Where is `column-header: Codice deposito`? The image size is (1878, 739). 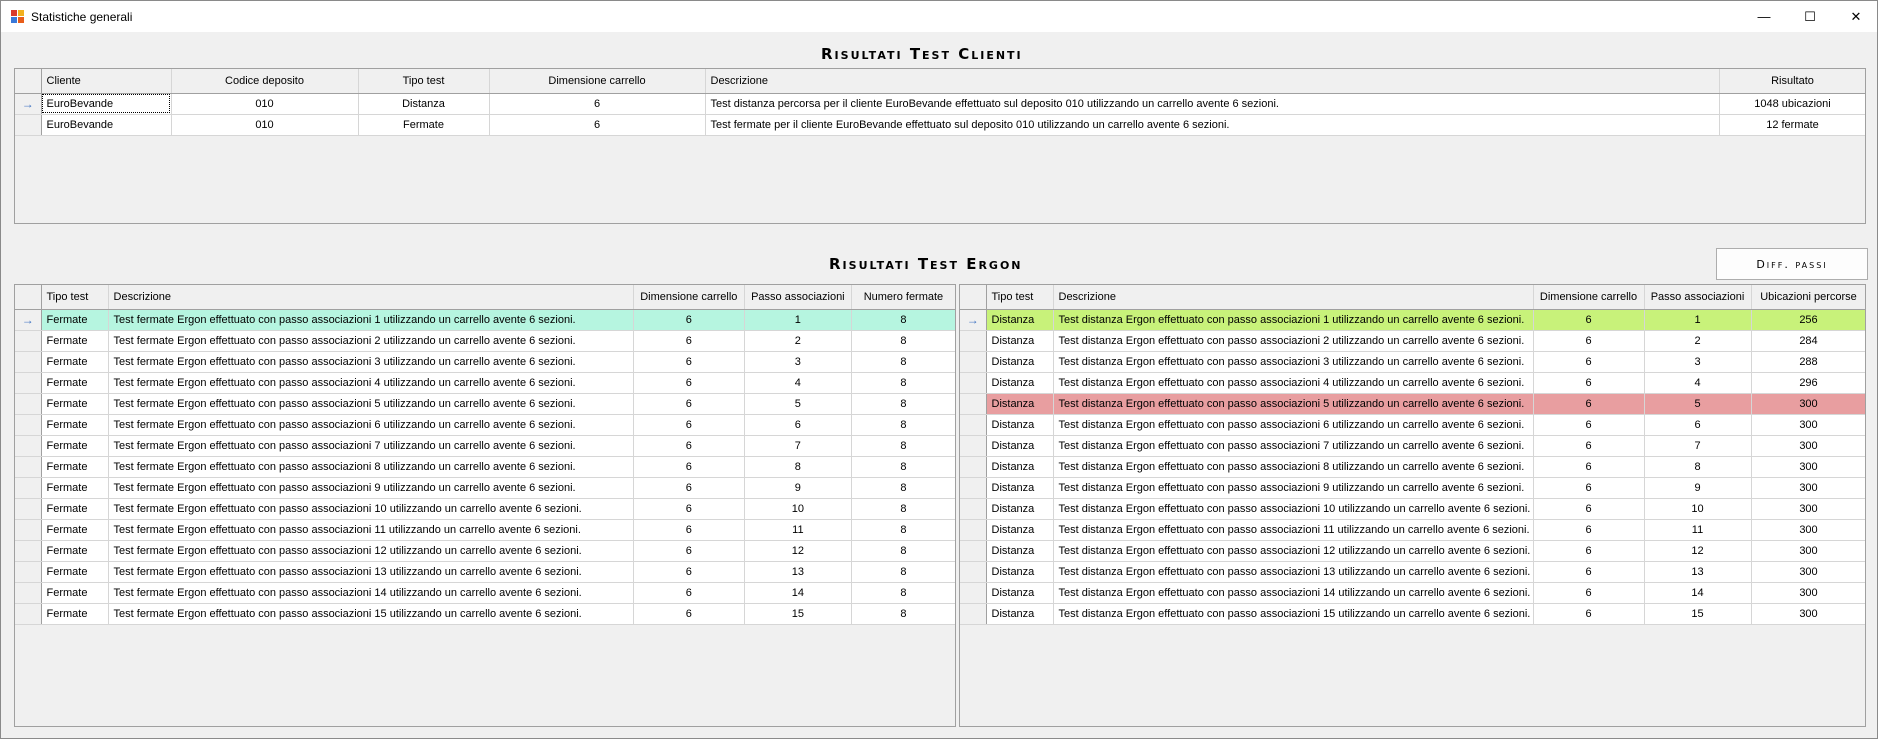
column-header: Codice deposito is located at coordinates (265, 81).